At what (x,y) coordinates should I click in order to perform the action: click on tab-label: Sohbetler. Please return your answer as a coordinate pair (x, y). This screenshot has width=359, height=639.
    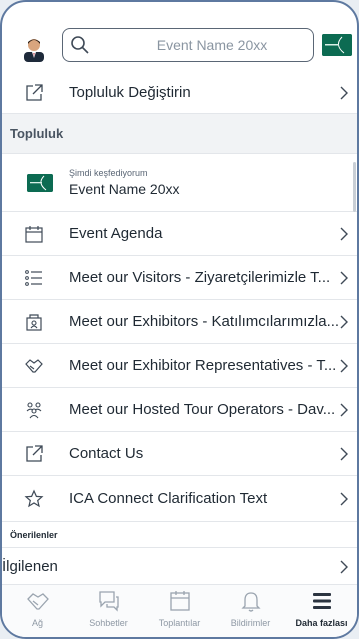
    Looking at the image, I should click on (108, 623).